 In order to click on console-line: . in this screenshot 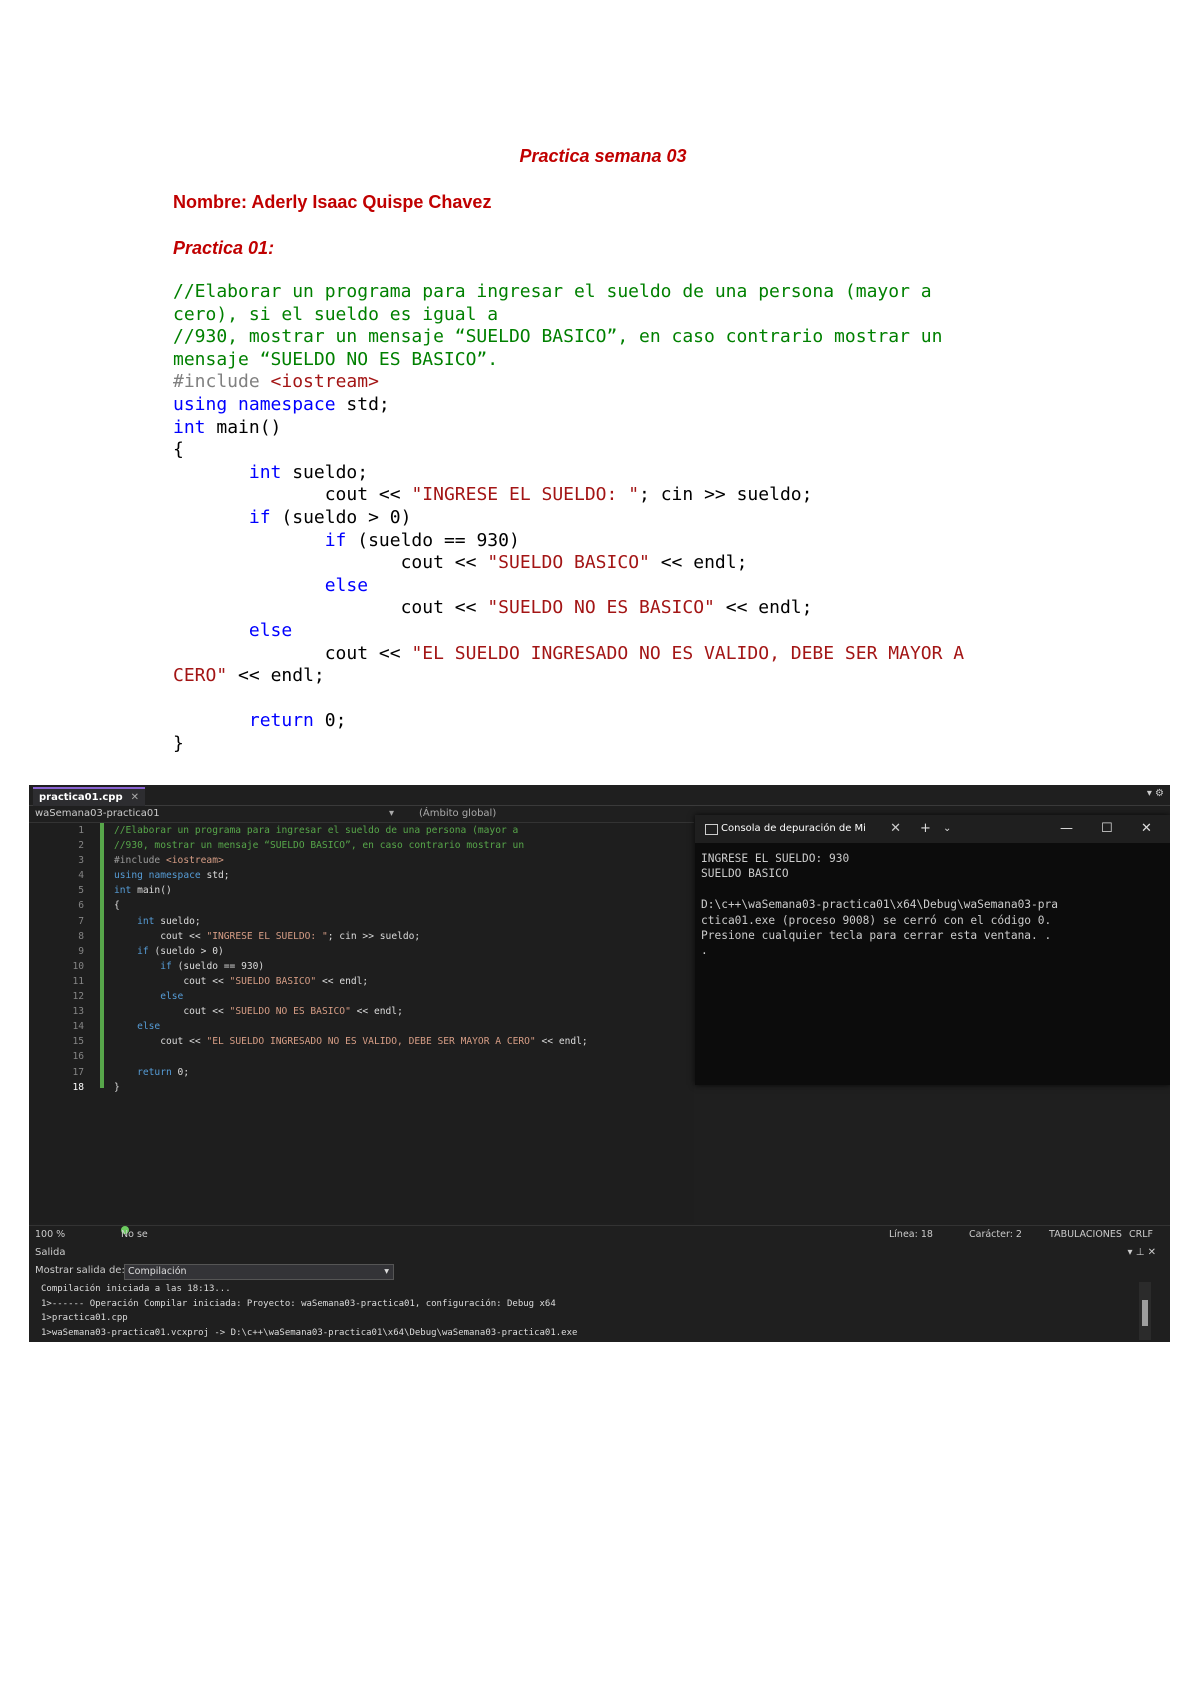, I will do `click(704, 951)`.